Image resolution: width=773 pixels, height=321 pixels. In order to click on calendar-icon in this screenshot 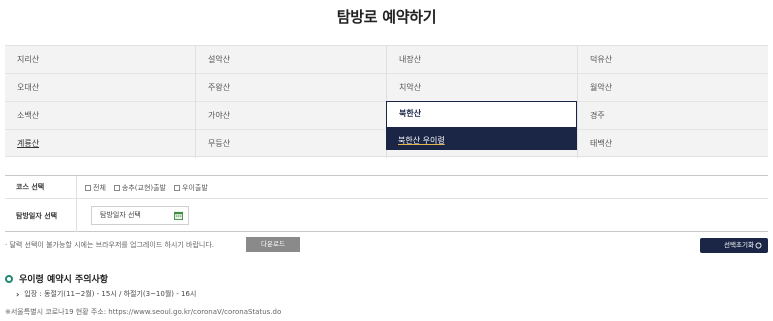, I will do `click(178, 215)`.